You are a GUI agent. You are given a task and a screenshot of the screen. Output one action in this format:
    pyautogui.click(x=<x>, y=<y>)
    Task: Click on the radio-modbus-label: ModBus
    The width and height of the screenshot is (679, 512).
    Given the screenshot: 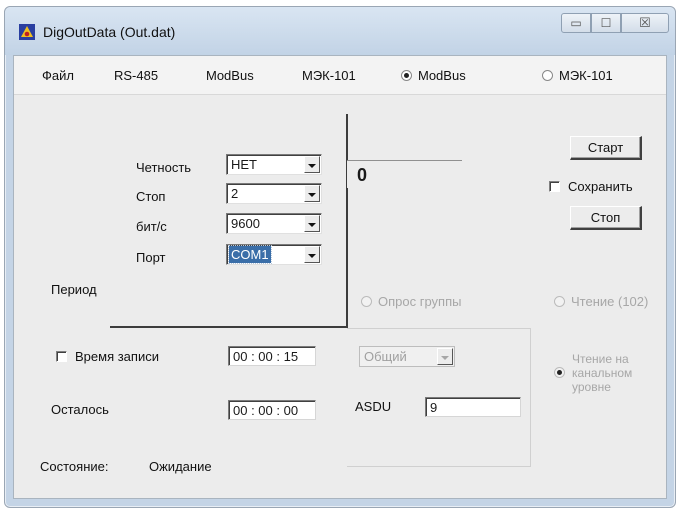 What is the action you would take?
    pyautogui.click(x=442, y=75)
    